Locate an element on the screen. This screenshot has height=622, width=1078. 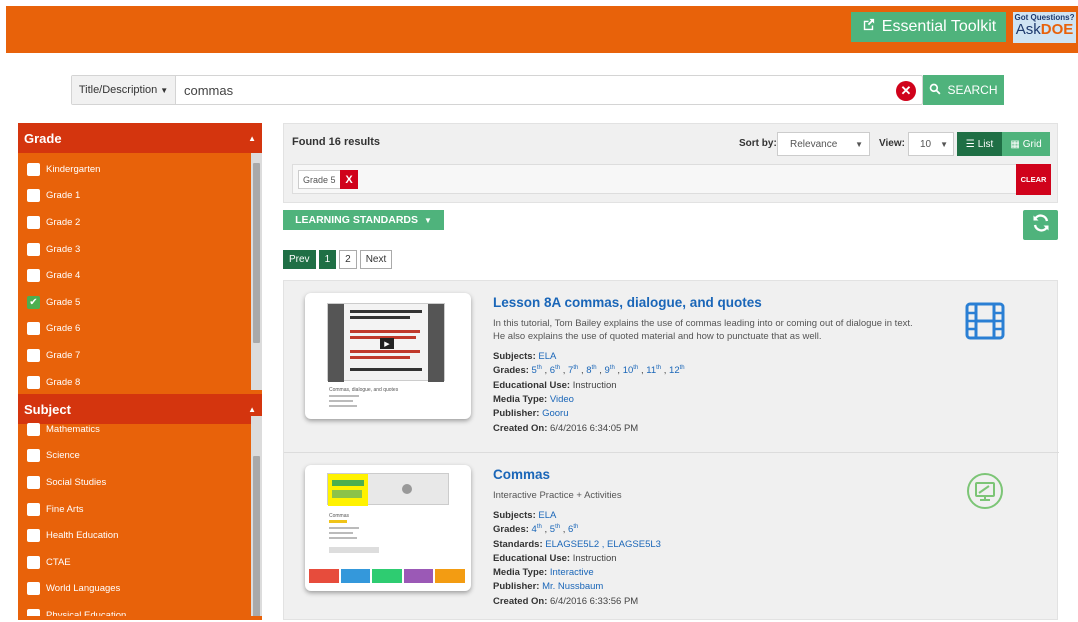
grade-link: 11th is located at coordinates (653, 370).